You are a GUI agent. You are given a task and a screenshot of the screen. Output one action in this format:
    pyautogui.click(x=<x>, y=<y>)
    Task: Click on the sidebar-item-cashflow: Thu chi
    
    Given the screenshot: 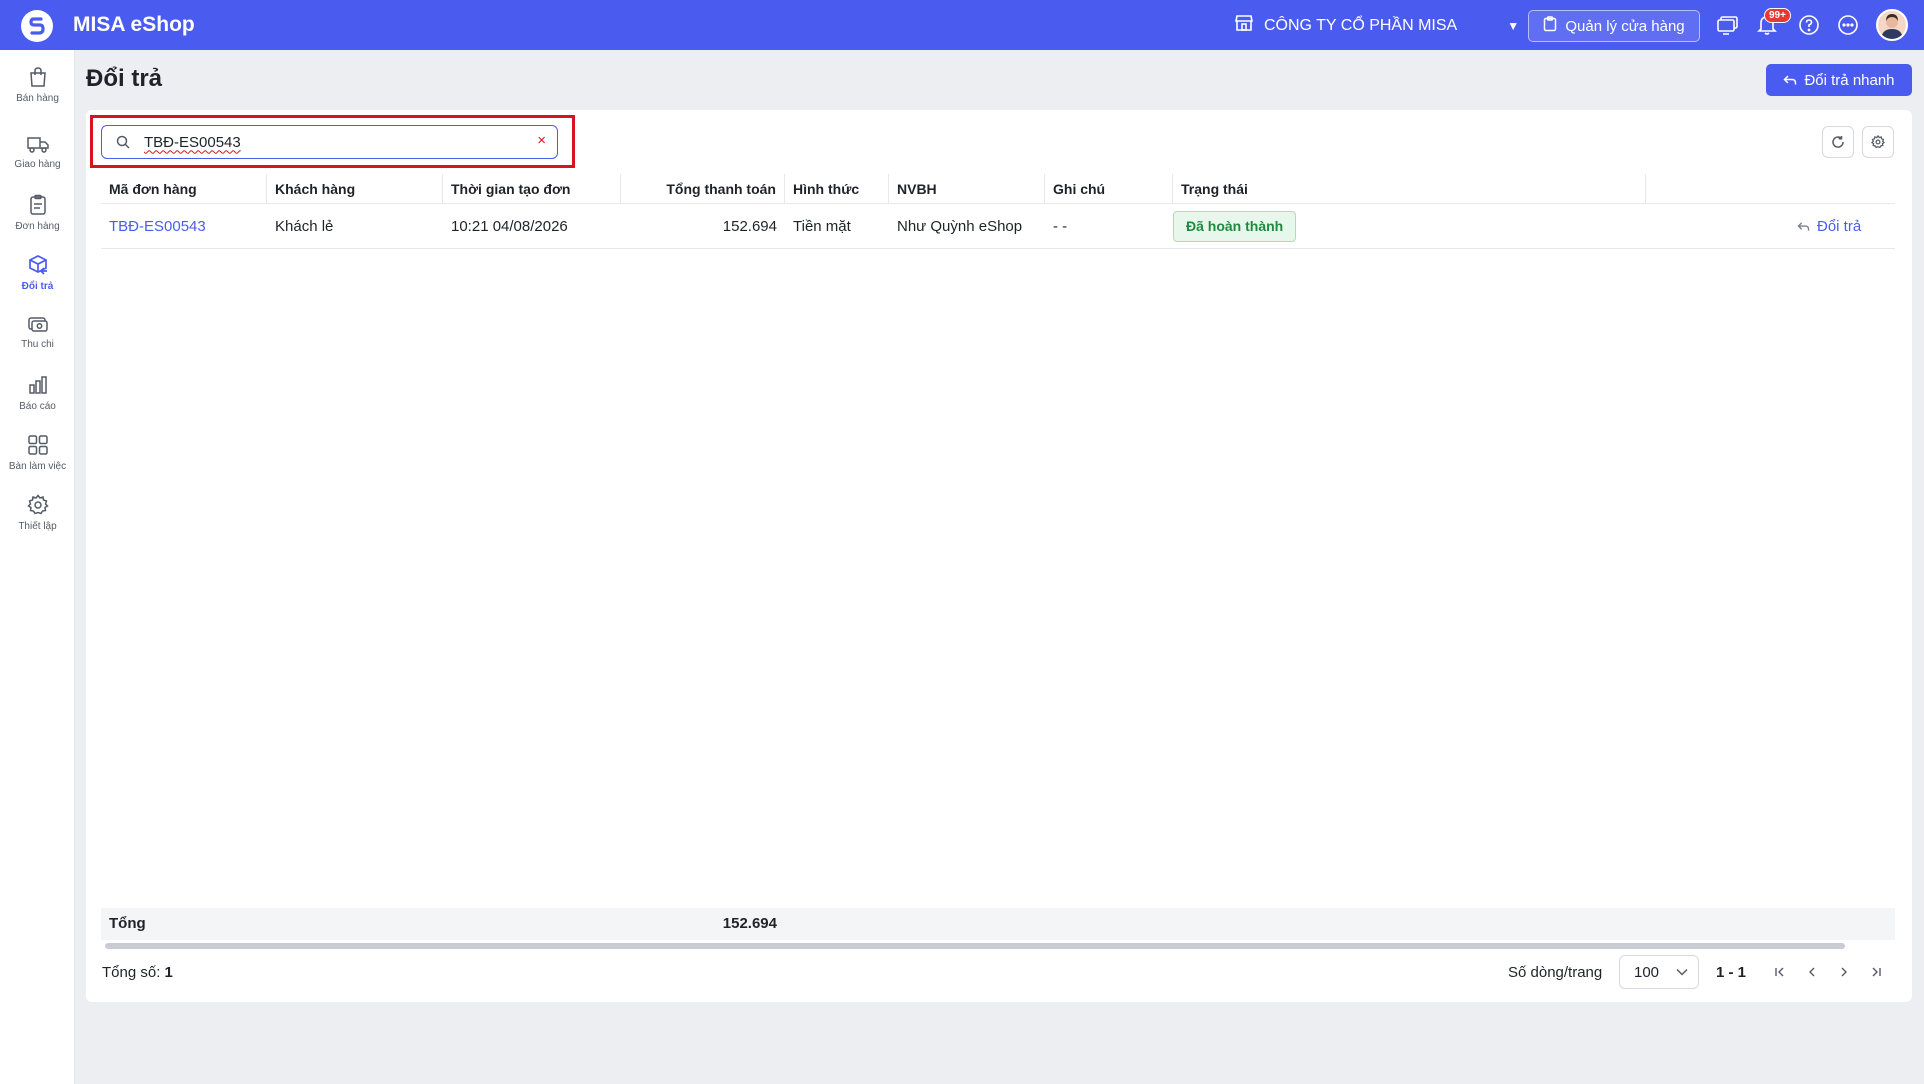 What is the action you would take?
    pyautogui.click(x=37, y=340)
    